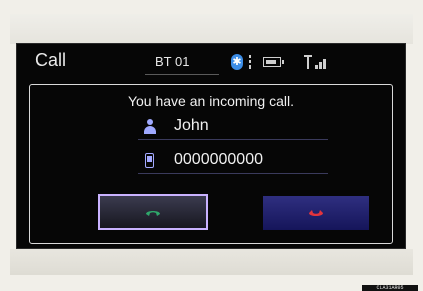 This screenshot has height=291, width=423. I want to click on decline-call-handset-icon, so click(316, 212).